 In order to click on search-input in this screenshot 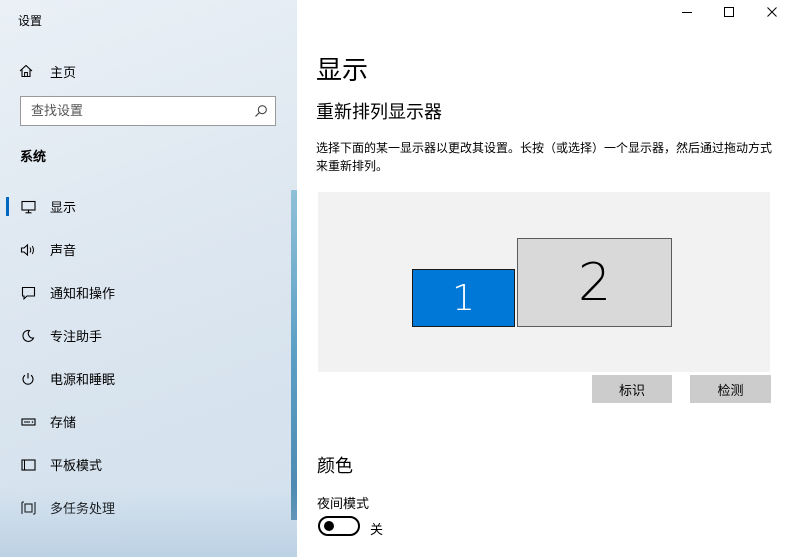, I will do `click(134, 111)`.